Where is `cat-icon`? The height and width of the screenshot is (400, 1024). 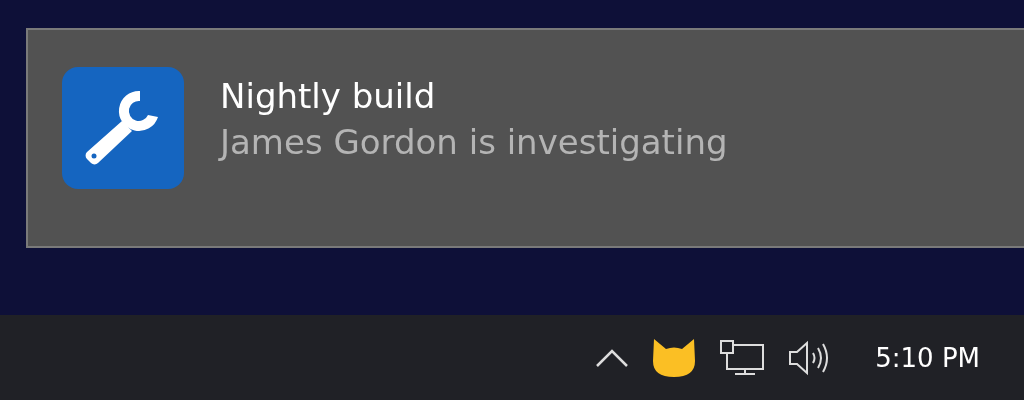
cat-icon is located at coordinates (674, 357).